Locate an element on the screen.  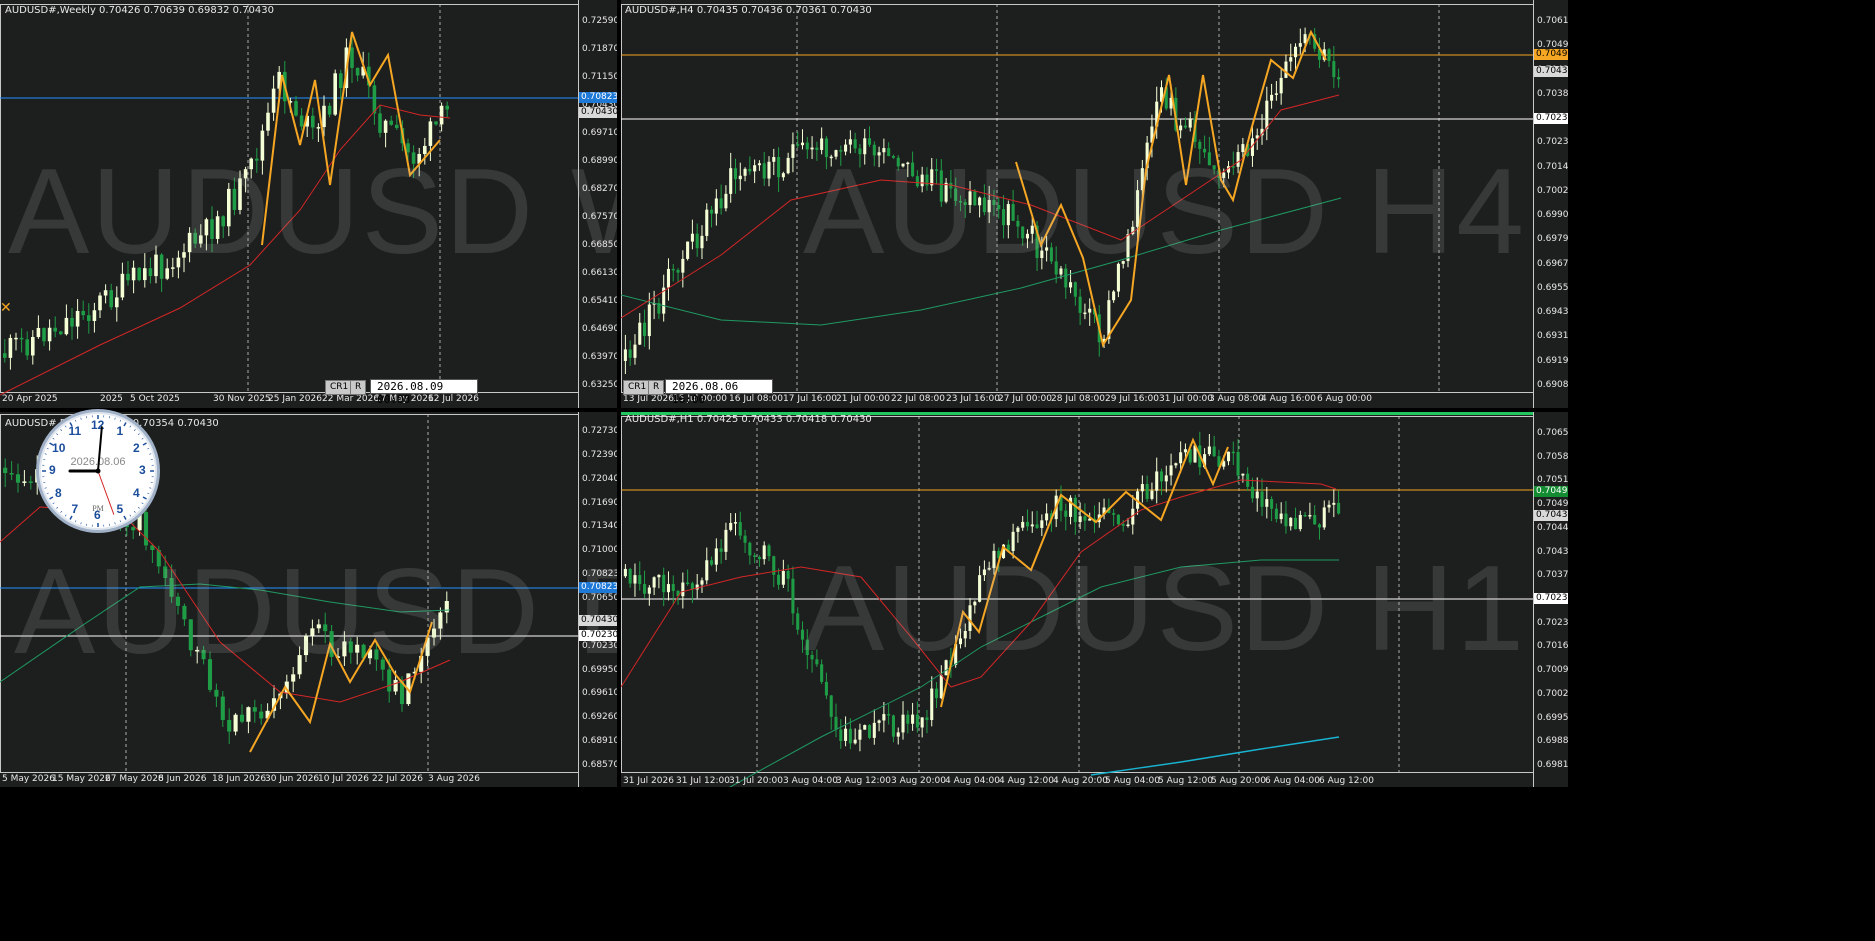
time-label: 13 Jul 2026 is located at coordinates (648, 399).